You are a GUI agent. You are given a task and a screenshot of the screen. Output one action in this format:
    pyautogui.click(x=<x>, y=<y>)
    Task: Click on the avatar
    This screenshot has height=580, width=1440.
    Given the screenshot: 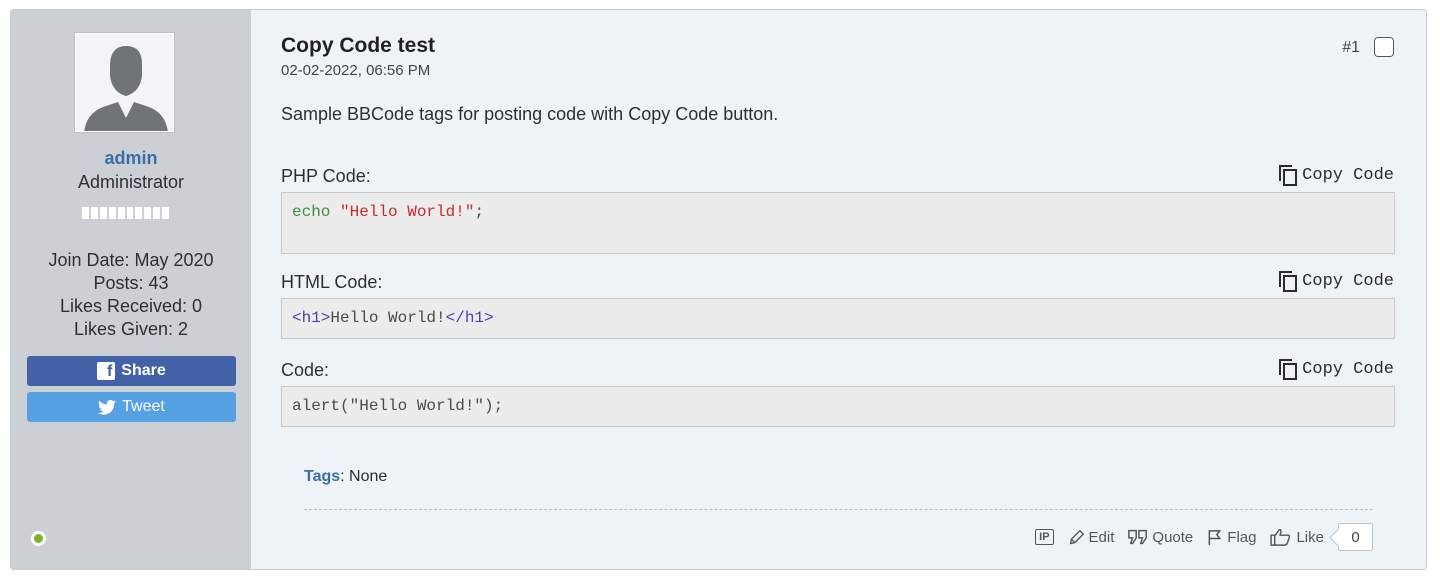 What is the action you would take?
    pyautogui.click(x=124, y=82)
    